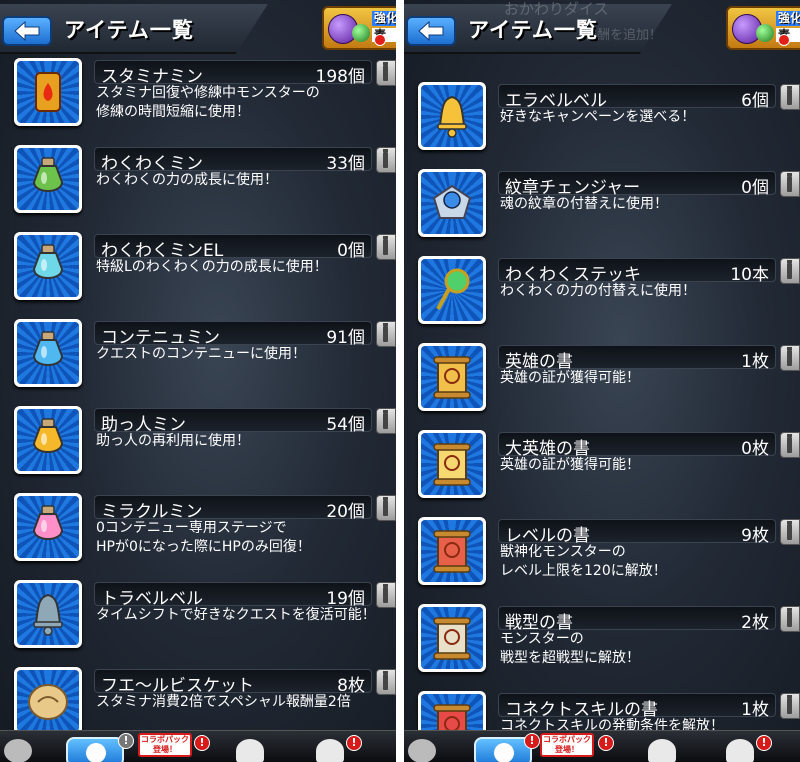 This screenshot has width=800, height=762. Describe the element at coordinates (198, 447) in the screenshot. I see `item-row: 助っ人ミン 54個 助っ人の再利用に使用！` at that location.